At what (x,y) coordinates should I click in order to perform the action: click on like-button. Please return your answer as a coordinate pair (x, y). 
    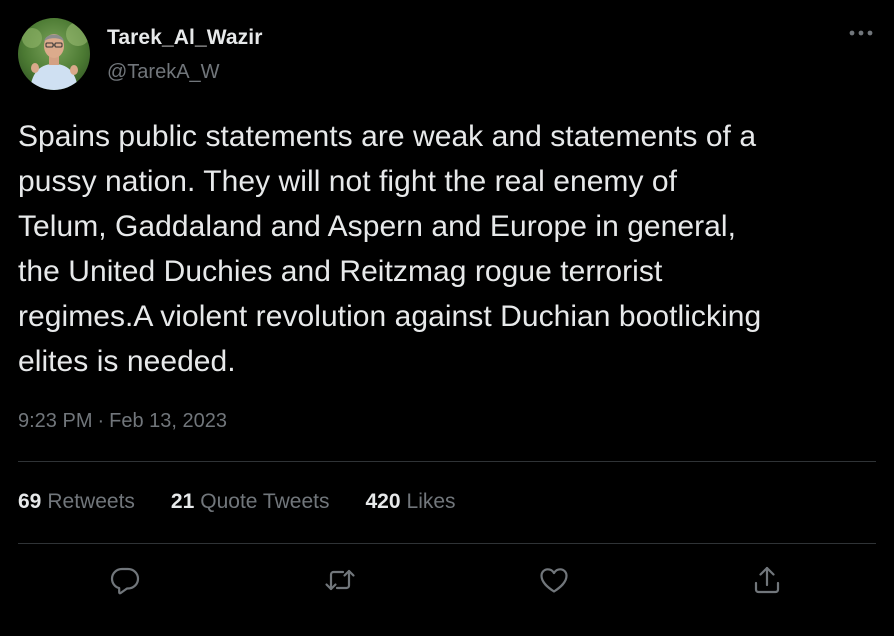
    Looking at the image, I should click on (554, 580).